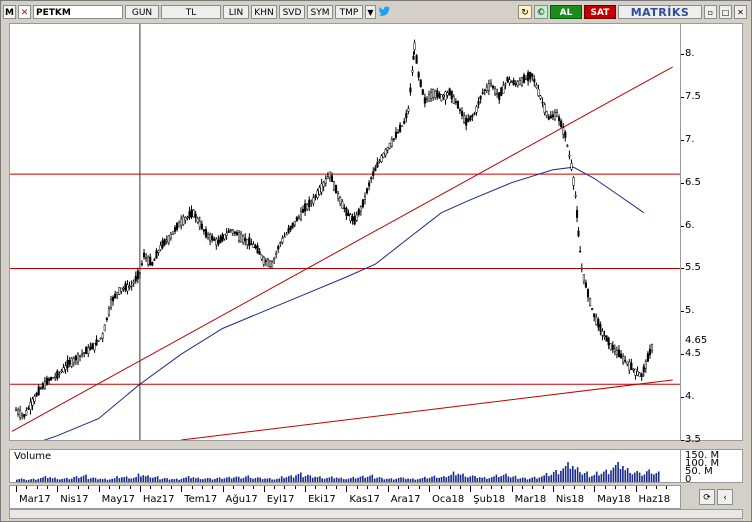 This screenshot has height=522, width=752. I want to click on volume-axis: 150. M 100. M 50. M 0, so click(712, 467).